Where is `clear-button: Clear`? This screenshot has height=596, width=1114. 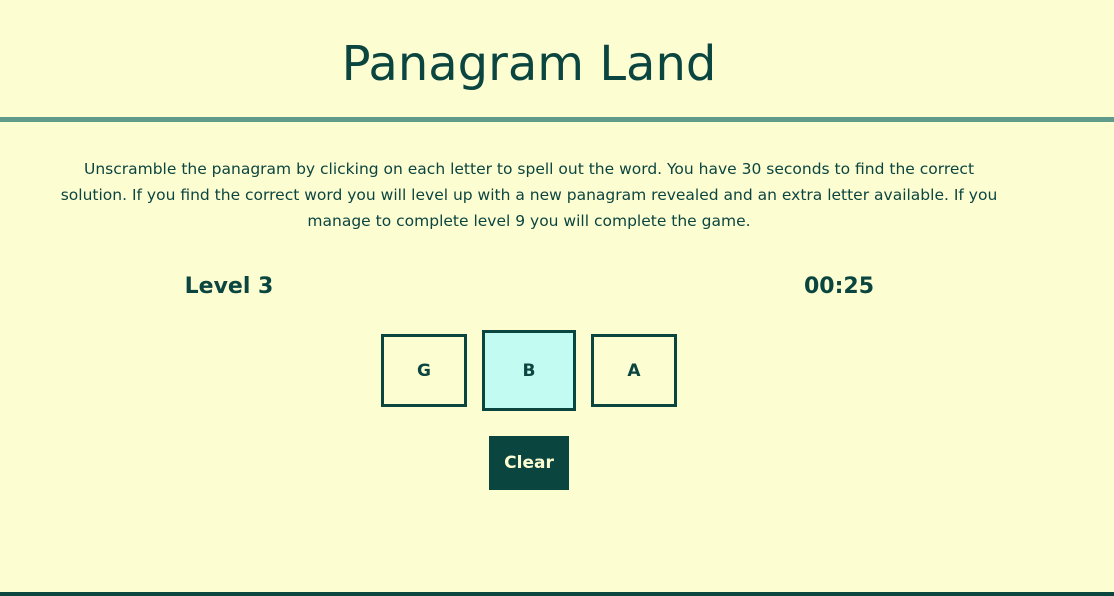 clear-button: Clear is located at coordinates (529, 463).